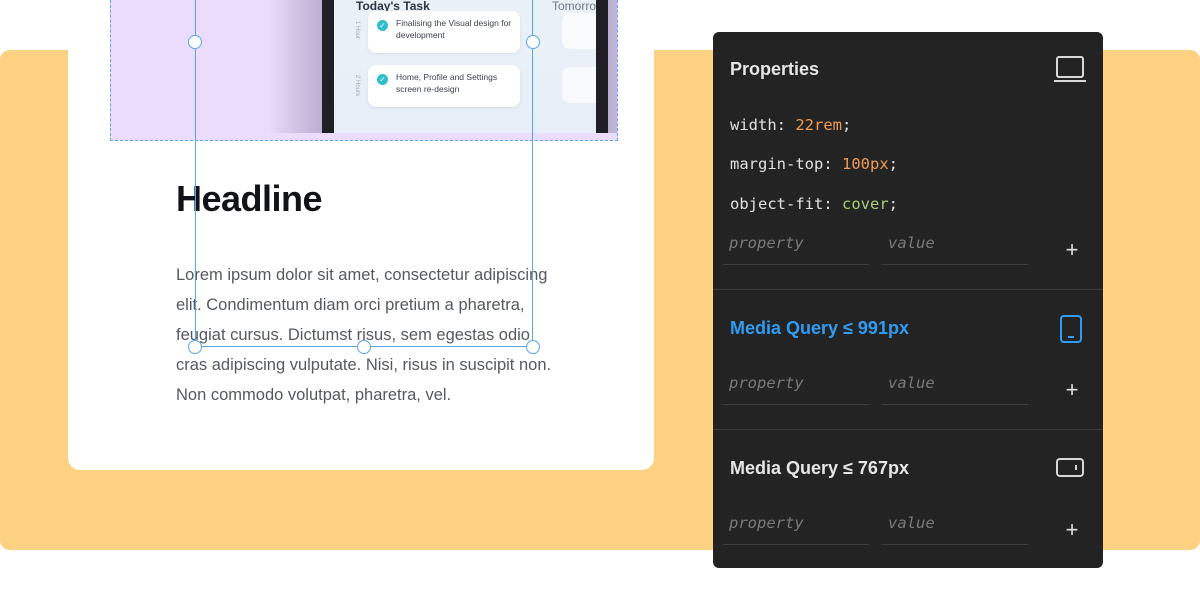  I want to click on tablet-icon, so click(1071, 329).